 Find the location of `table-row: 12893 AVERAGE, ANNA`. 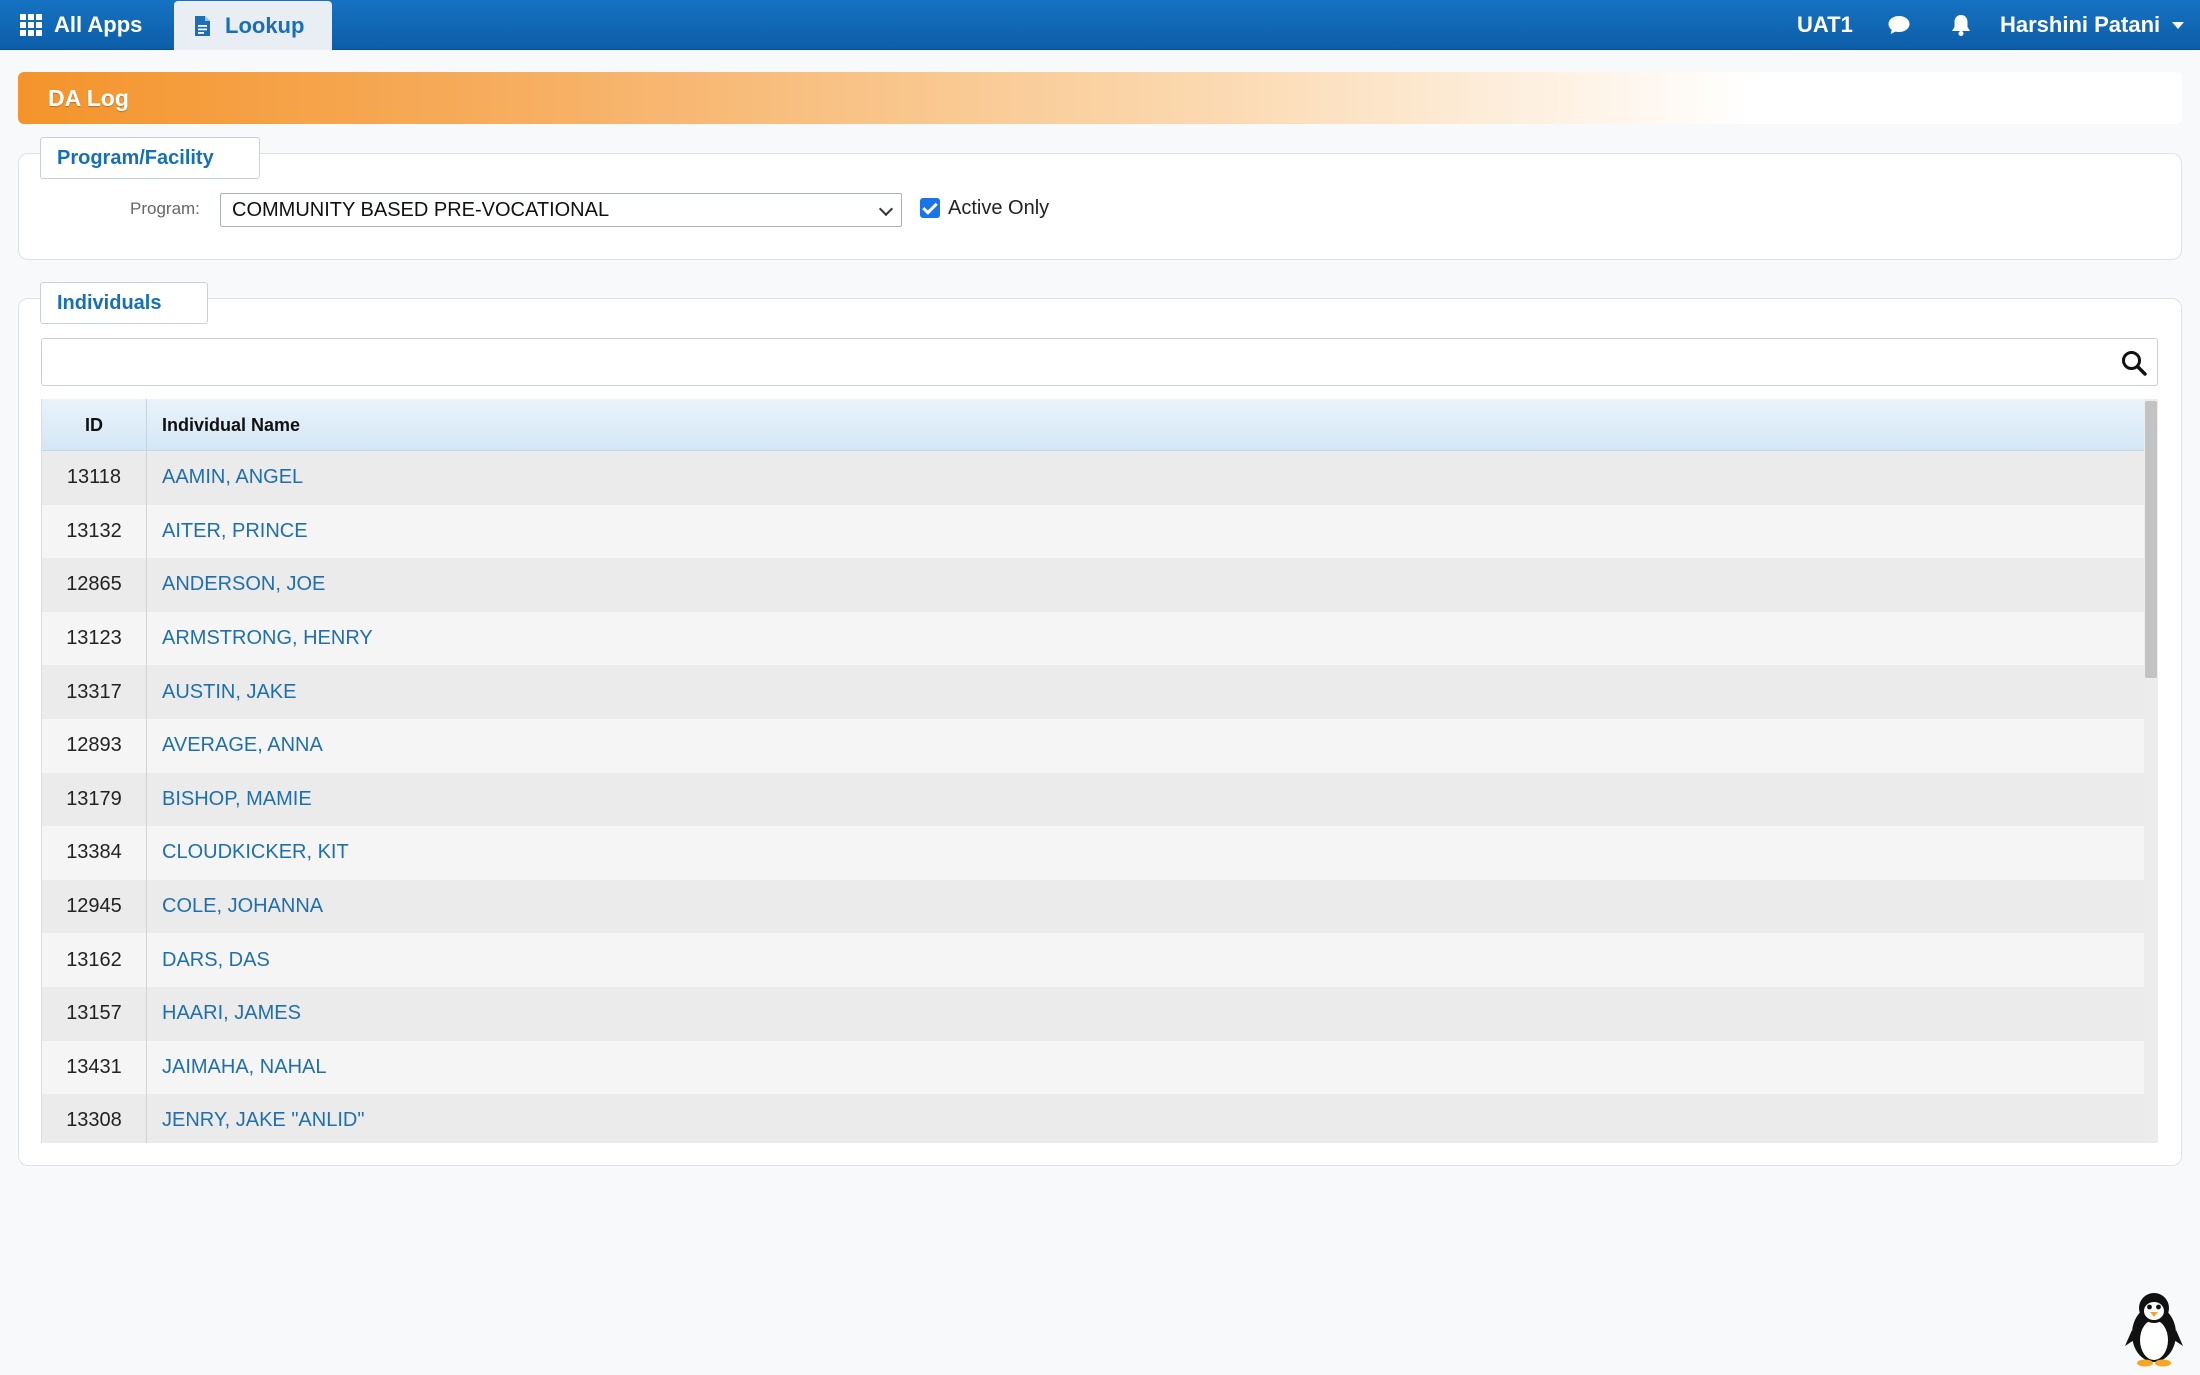

table-row: 12893 AVERAGE, ANNA is located at coordinates (1093, 745).